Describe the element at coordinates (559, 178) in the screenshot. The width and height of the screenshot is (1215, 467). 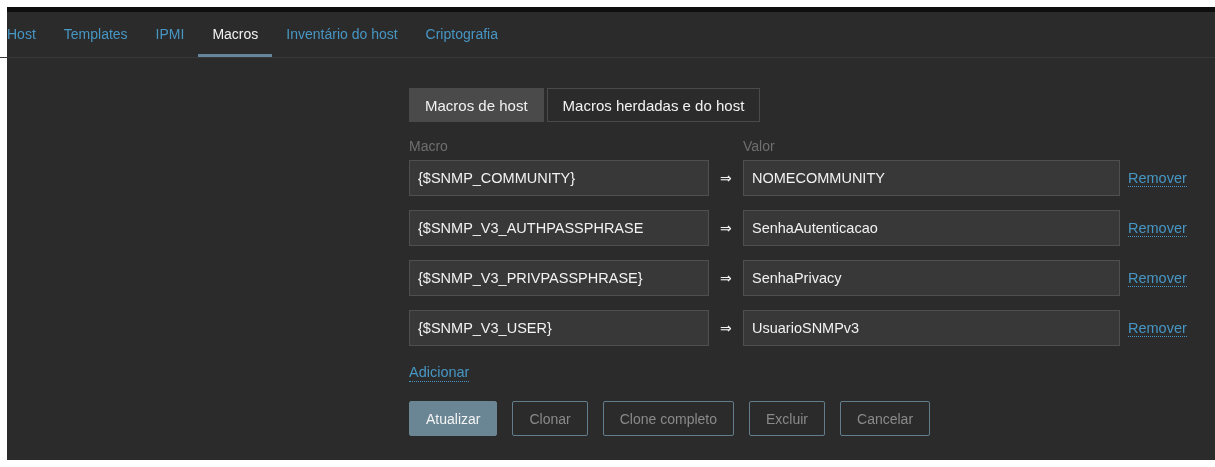
I see `macro-field: {$SNMP_COMMUNITY}` at that location.